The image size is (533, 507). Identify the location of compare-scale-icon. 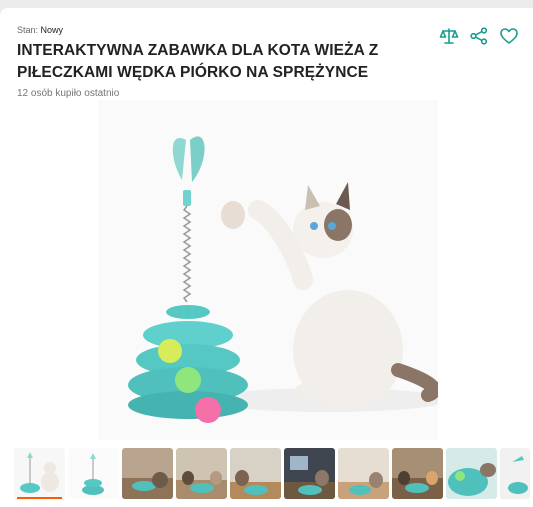
(449, 36).